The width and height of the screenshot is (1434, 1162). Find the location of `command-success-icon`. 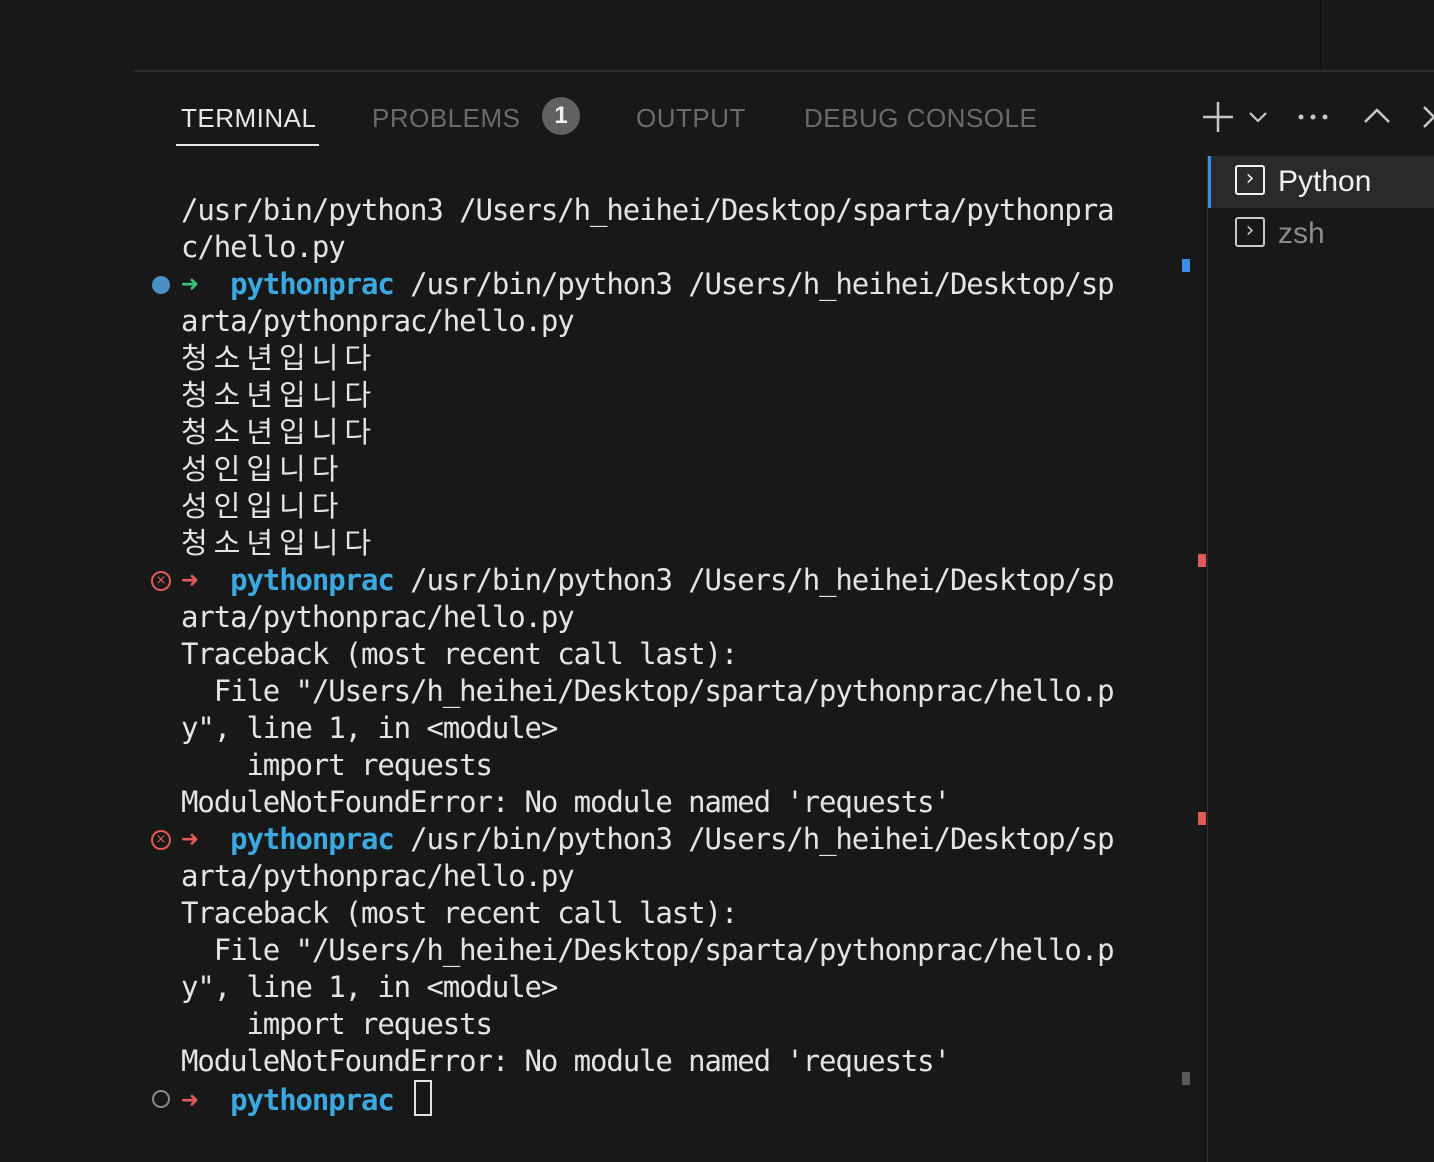

command-success-icon is located at coordinates (161, 284).